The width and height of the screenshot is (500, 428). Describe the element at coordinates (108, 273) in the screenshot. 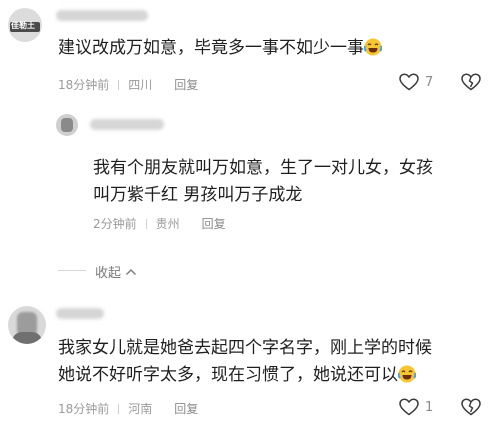

I see `collapse-label: 收起` at that location.